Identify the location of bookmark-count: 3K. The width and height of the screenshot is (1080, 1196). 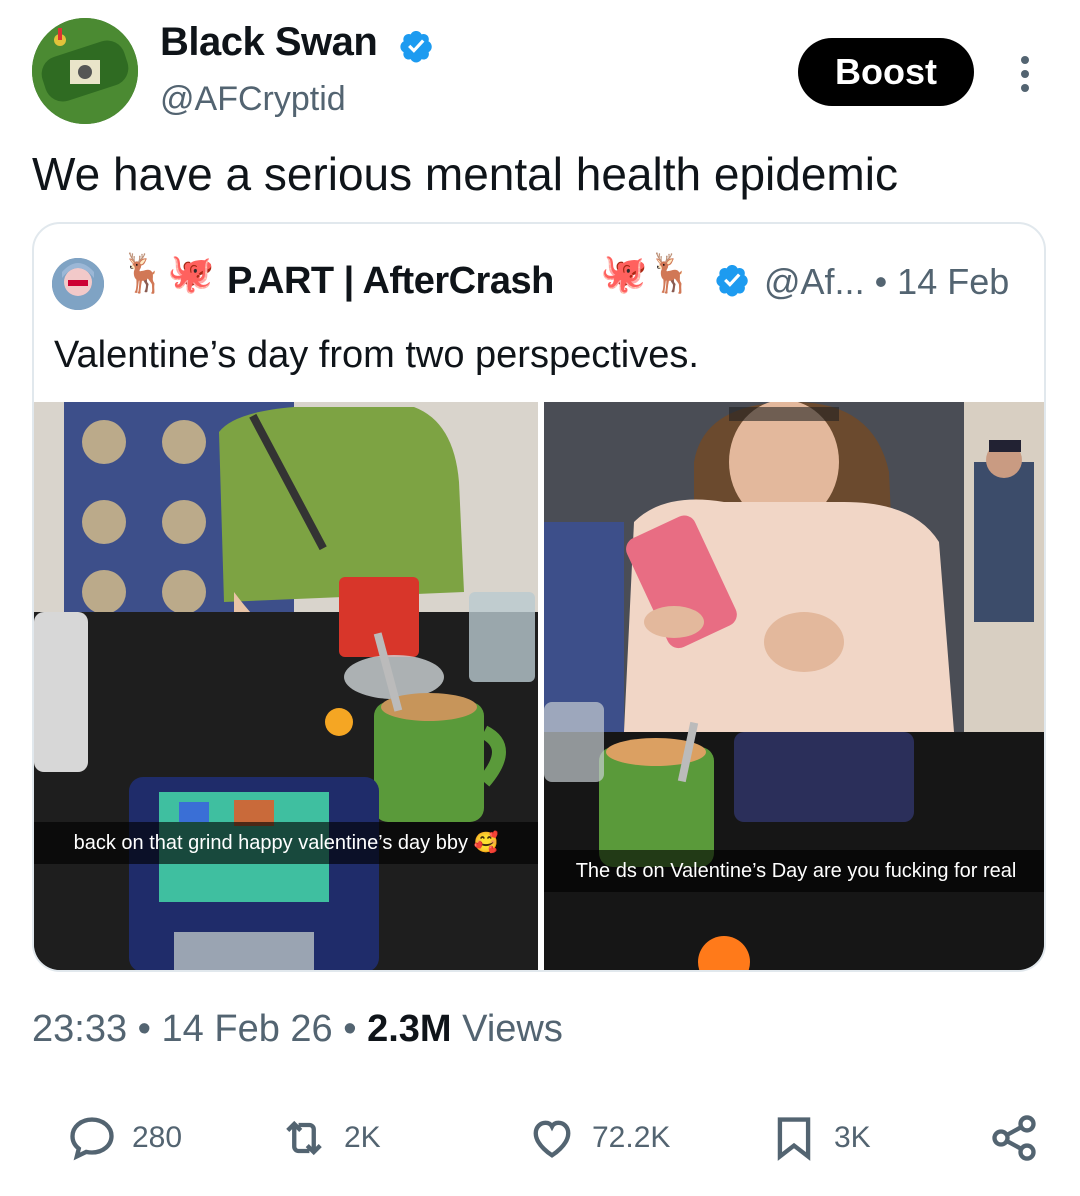
(852, 1137).